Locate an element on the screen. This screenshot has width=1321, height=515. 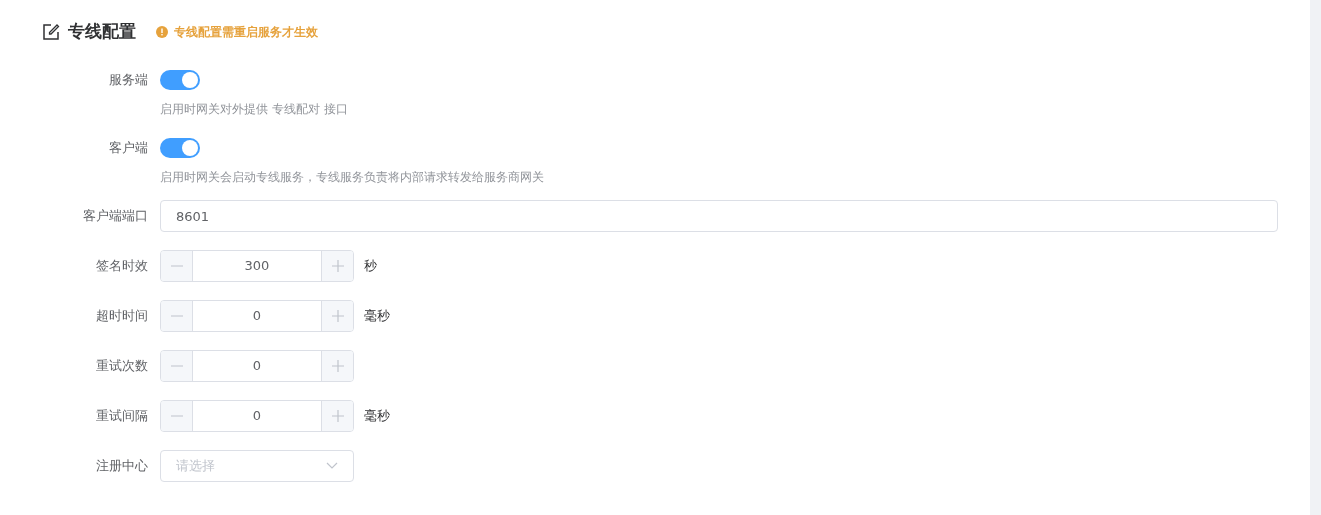
field-label: 注册中心 is located at coordinates (122, 465).